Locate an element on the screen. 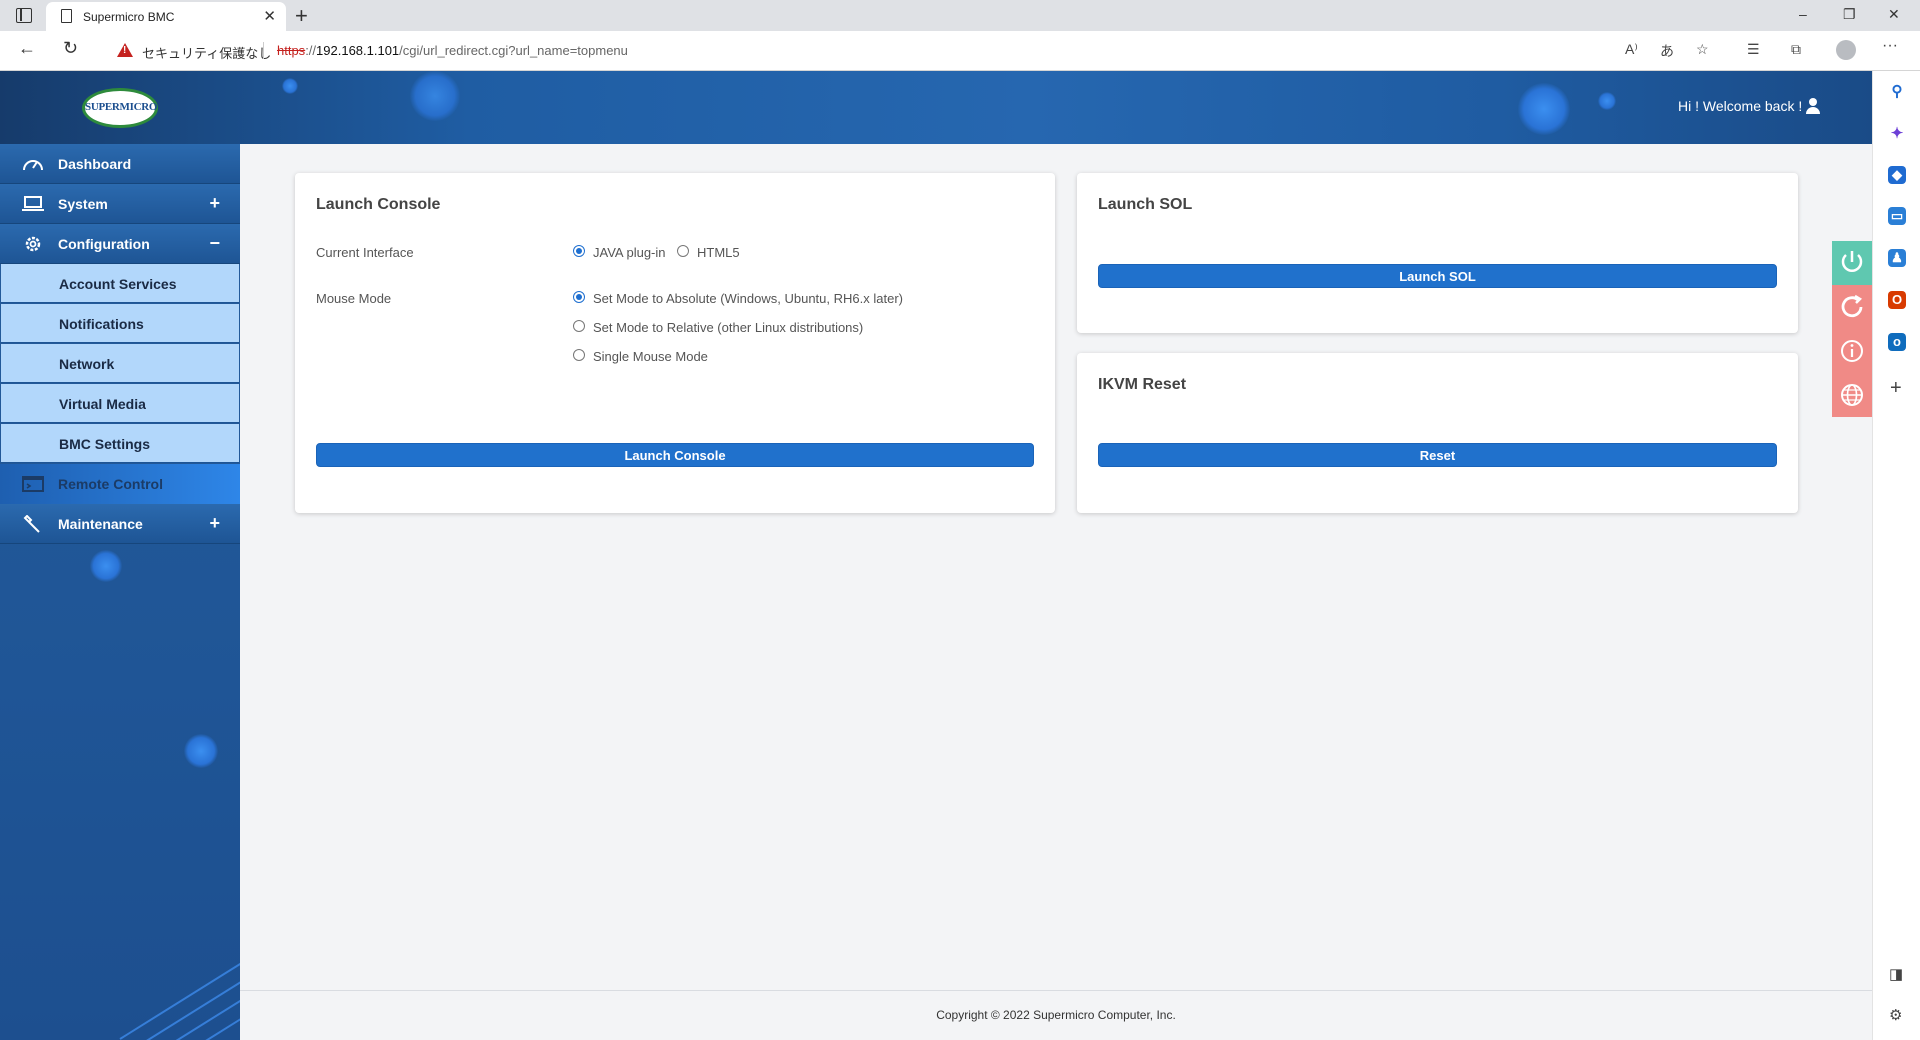  user-icon is located at coordinates (1813, 106).